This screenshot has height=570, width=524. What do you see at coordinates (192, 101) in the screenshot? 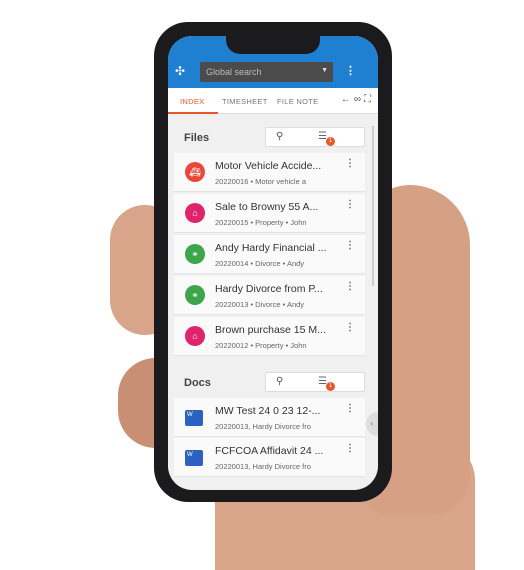
I see `tab-index: INDEX` at bounding box center [192, 101].